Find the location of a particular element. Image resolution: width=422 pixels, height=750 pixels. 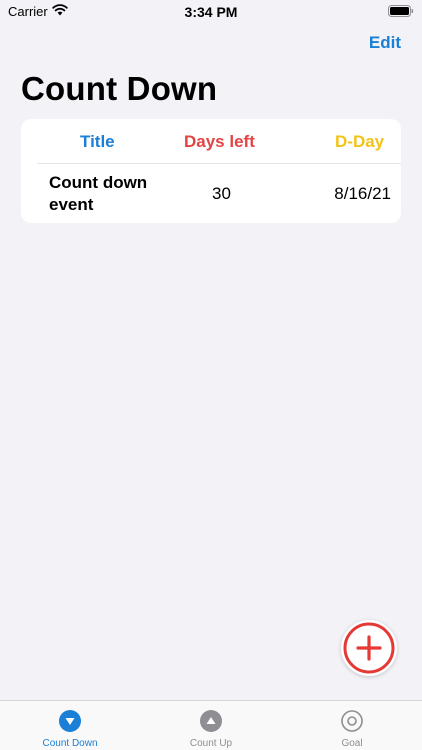

table-header: Title Days left D-Day is located at coordinates (211, 141).